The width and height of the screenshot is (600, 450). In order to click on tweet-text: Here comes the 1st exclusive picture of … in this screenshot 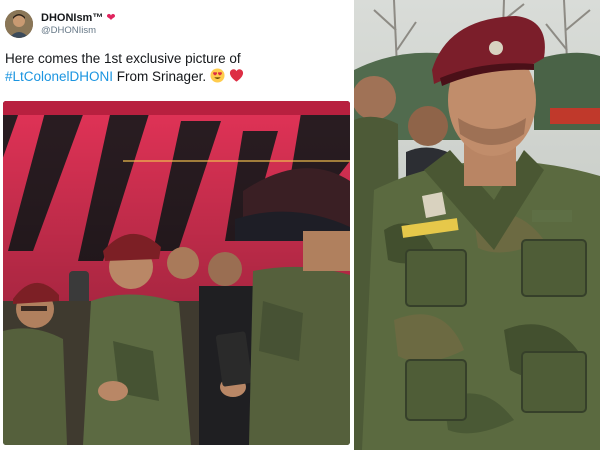, I will do `click(176, 68)`.